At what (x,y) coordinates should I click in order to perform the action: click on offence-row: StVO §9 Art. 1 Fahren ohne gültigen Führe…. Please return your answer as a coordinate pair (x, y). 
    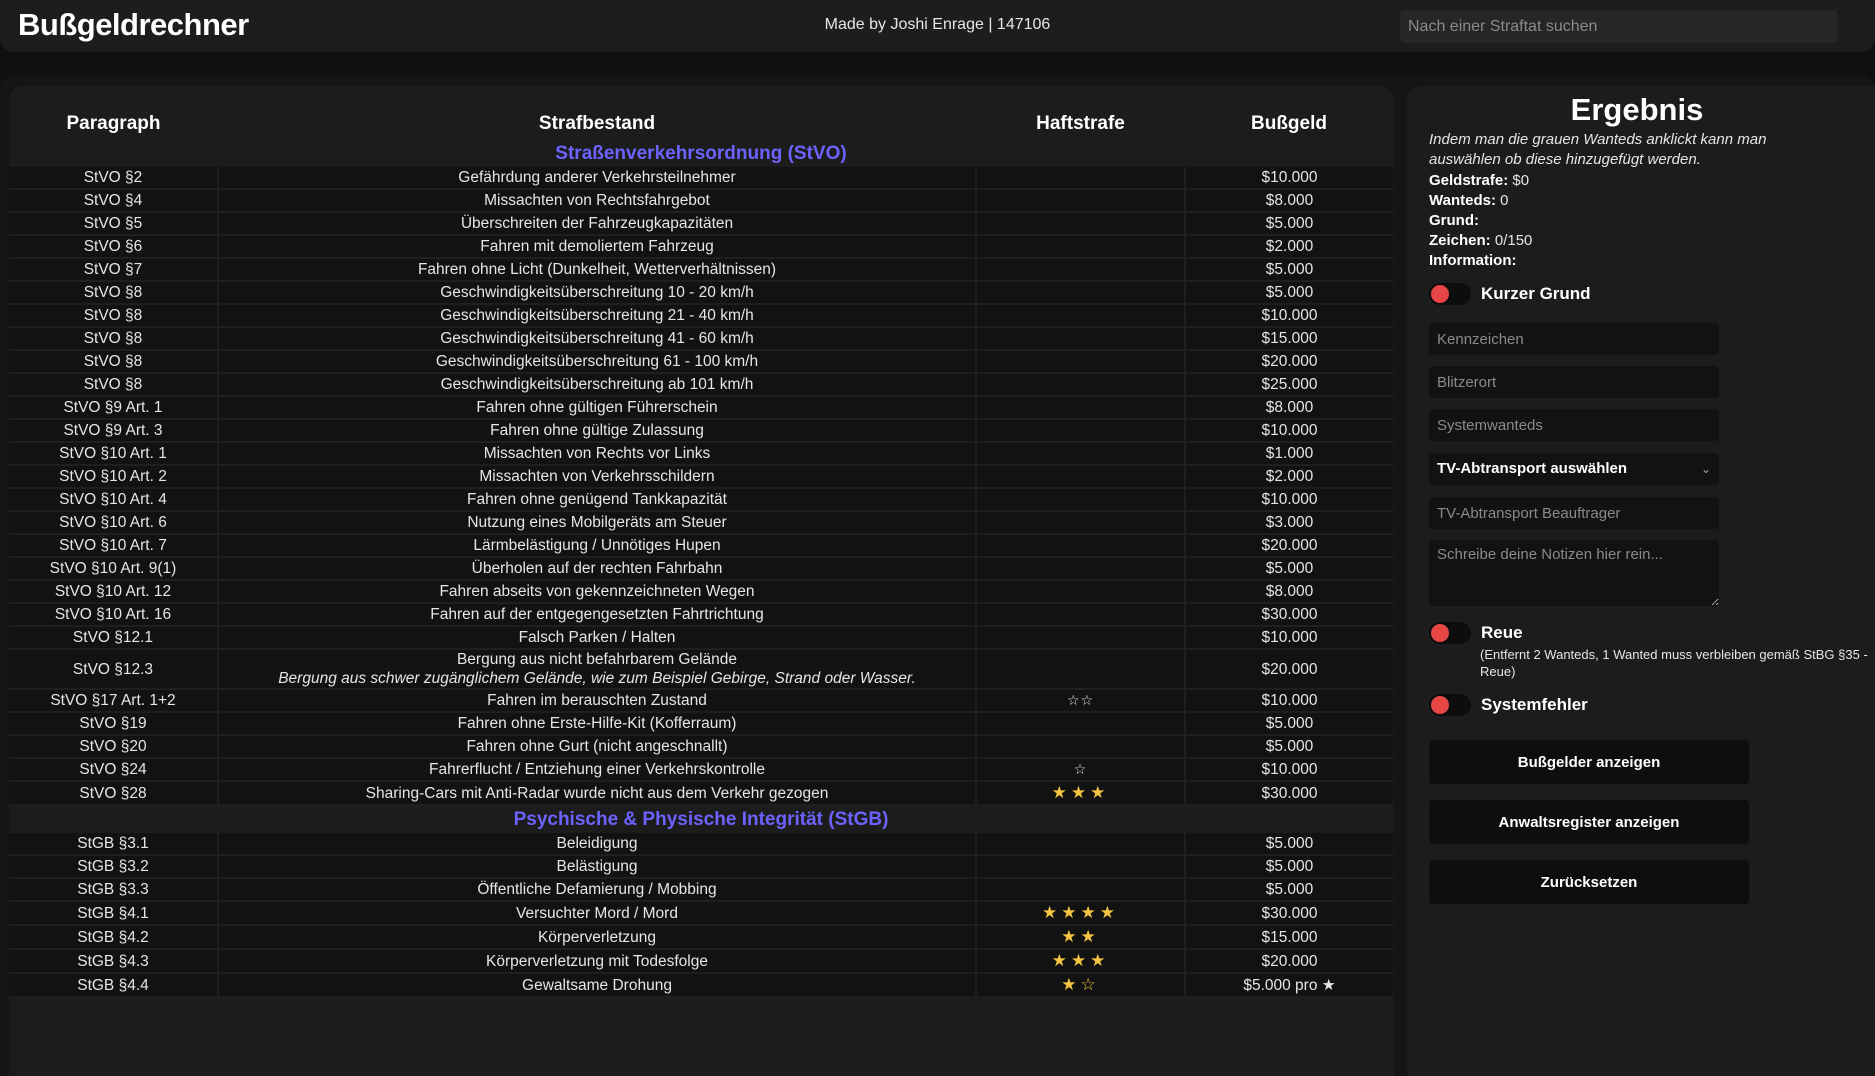
    Looking at the image, I should click on (701, 408).